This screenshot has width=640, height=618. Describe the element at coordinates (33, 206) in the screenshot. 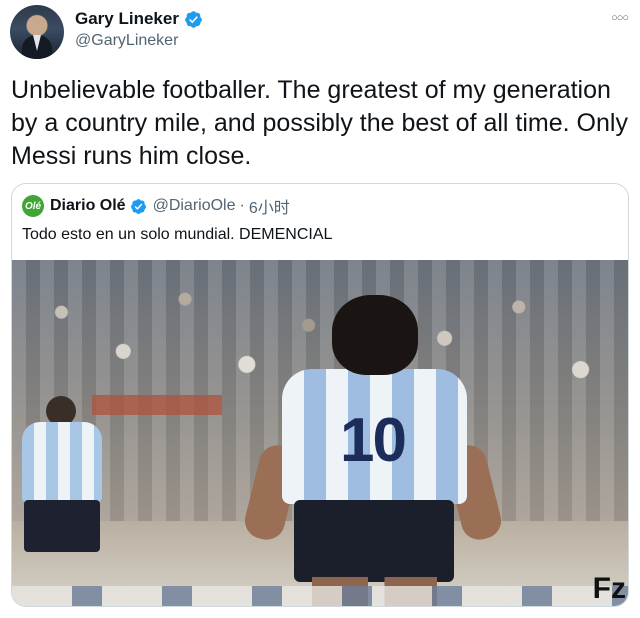

I see `ole-logo: Olé` at that location.